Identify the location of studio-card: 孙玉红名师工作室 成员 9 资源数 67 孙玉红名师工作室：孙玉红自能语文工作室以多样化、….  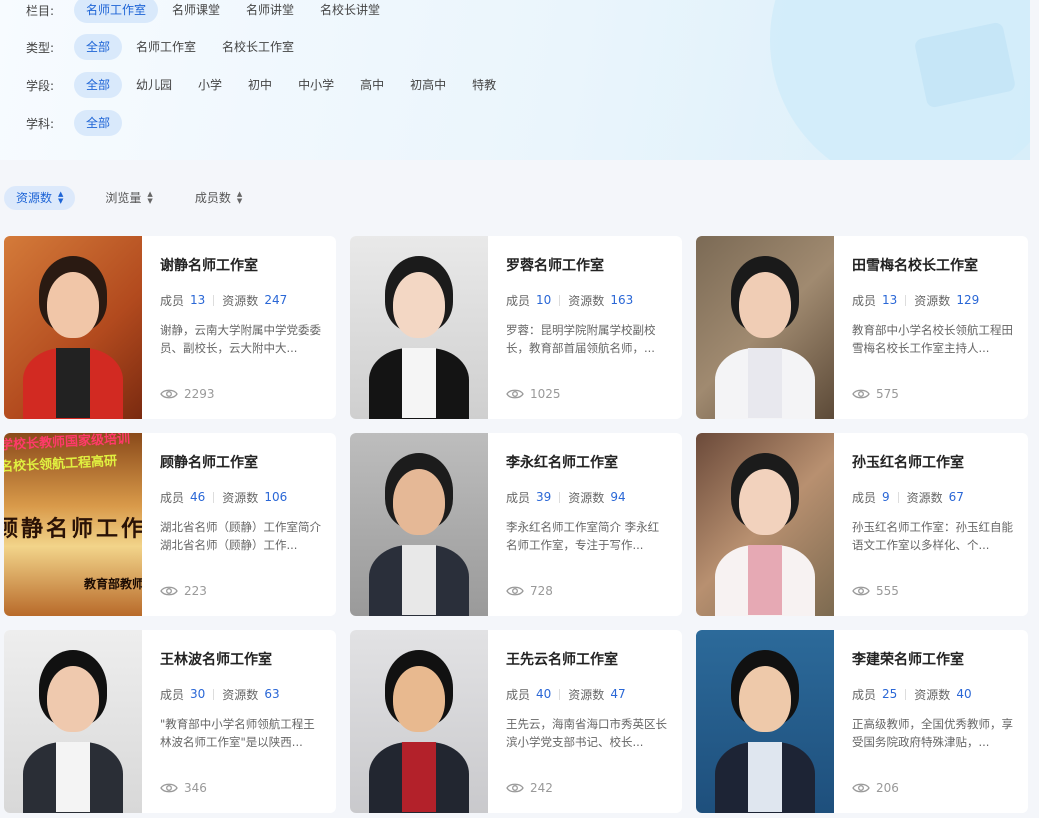
(862, 524).